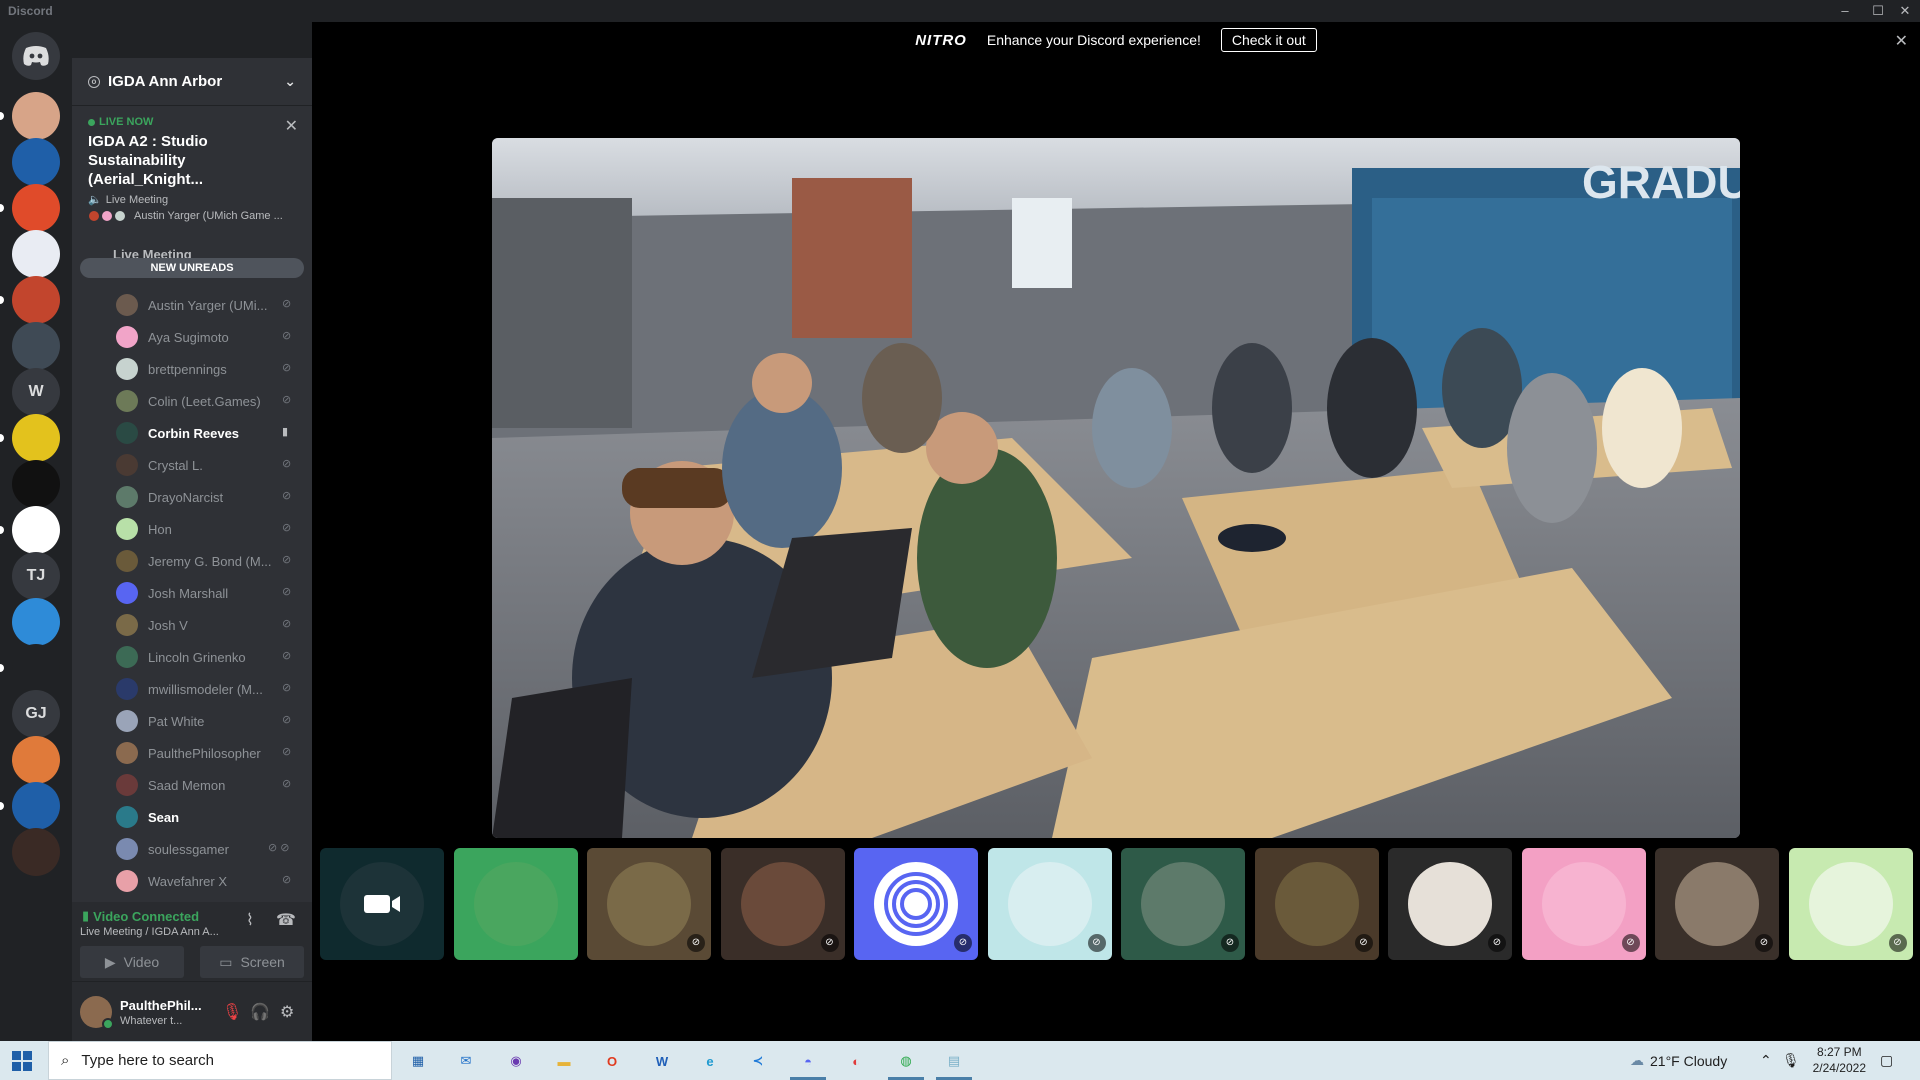 The height and width of the screenshot is (1080, 1920). Describe the element at coordinates (192, 721) in the screenshot. I see `voice-member: Pat White ⊘` at that location.